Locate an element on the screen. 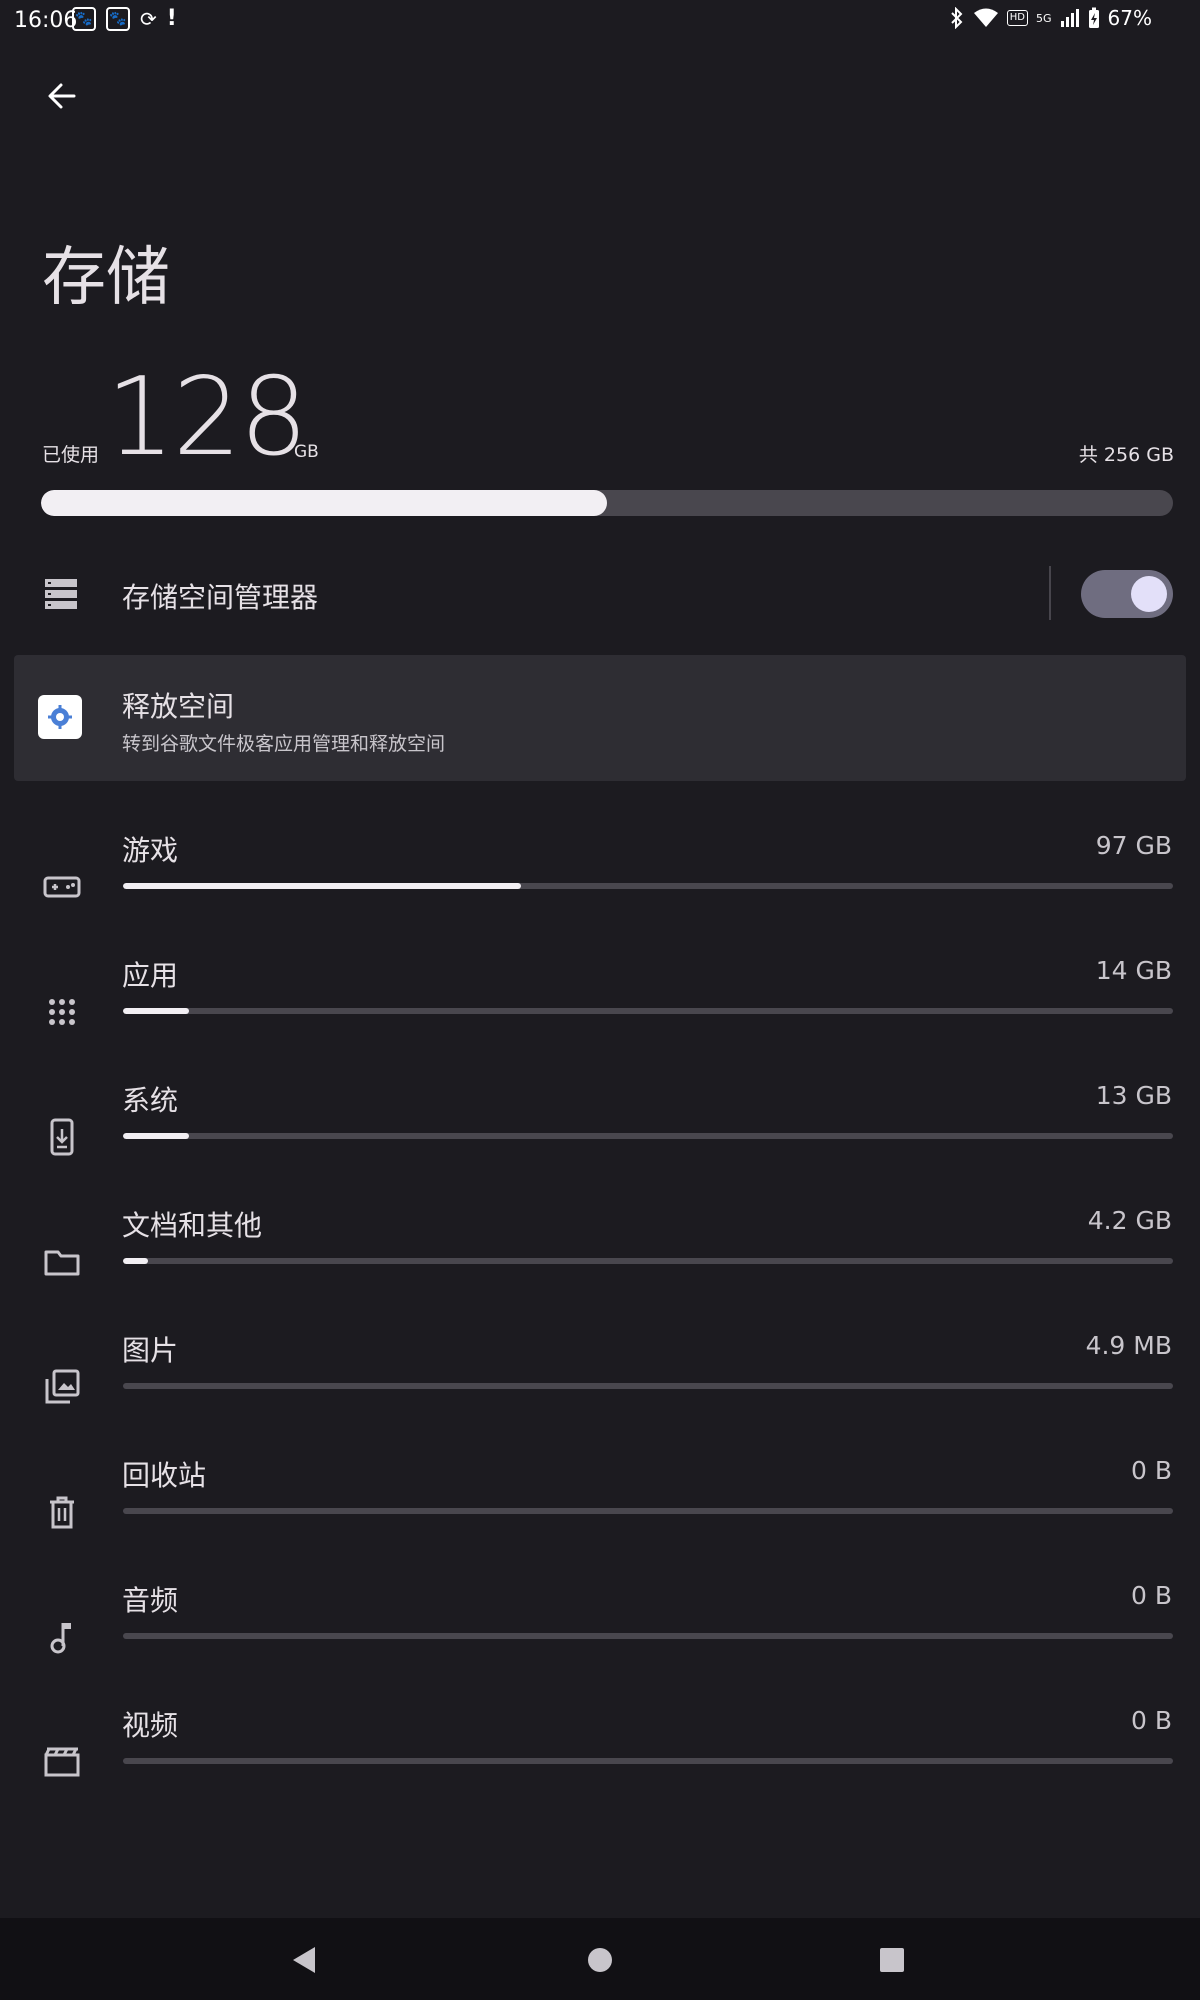 The height and width of the screenshot is (2000, 1200). status-bar: 16:06 🐾 🐾 ⟳ ! HD 5G 67% is located at coordinates (600, 22).